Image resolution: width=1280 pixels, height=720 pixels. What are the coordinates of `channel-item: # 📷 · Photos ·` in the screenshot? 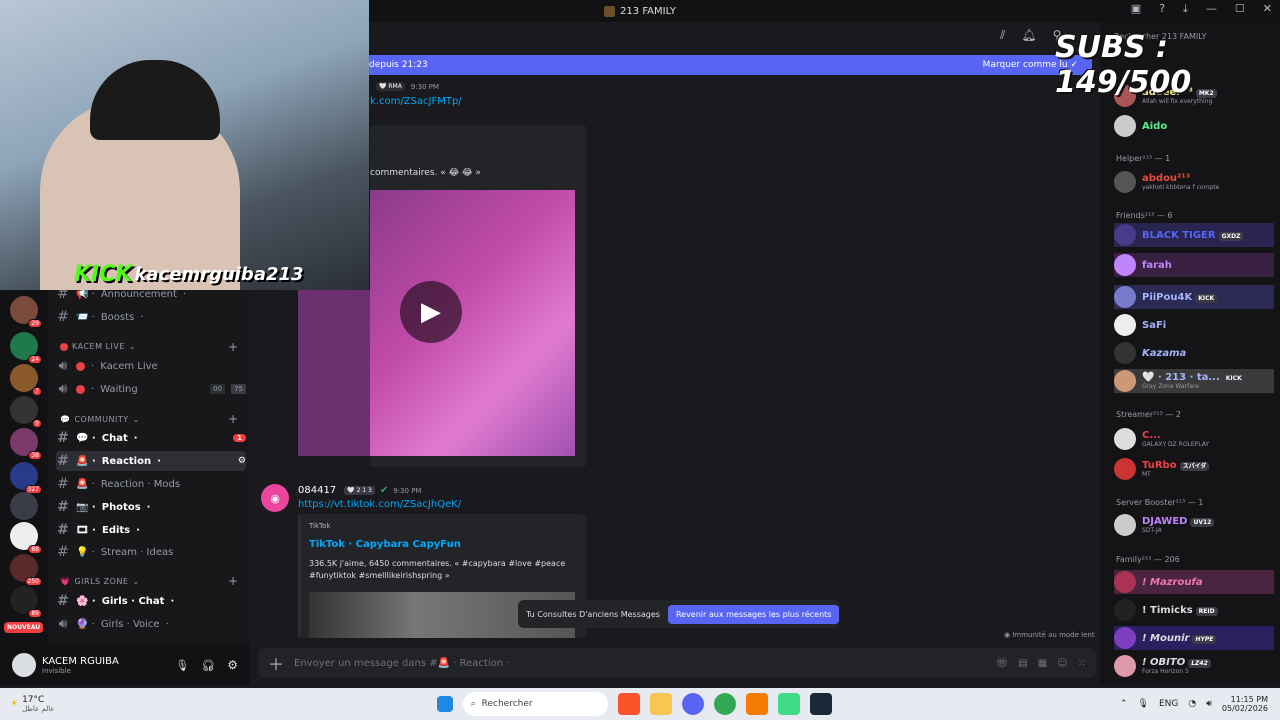 It's located at (151, 507).